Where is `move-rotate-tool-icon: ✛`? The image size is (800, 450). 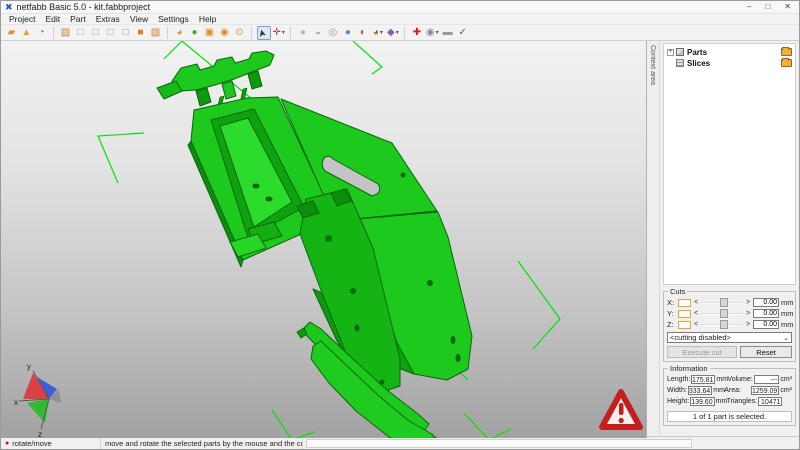
move-rotate-tool-icon: ✛ is located at coordinates (276, 32).